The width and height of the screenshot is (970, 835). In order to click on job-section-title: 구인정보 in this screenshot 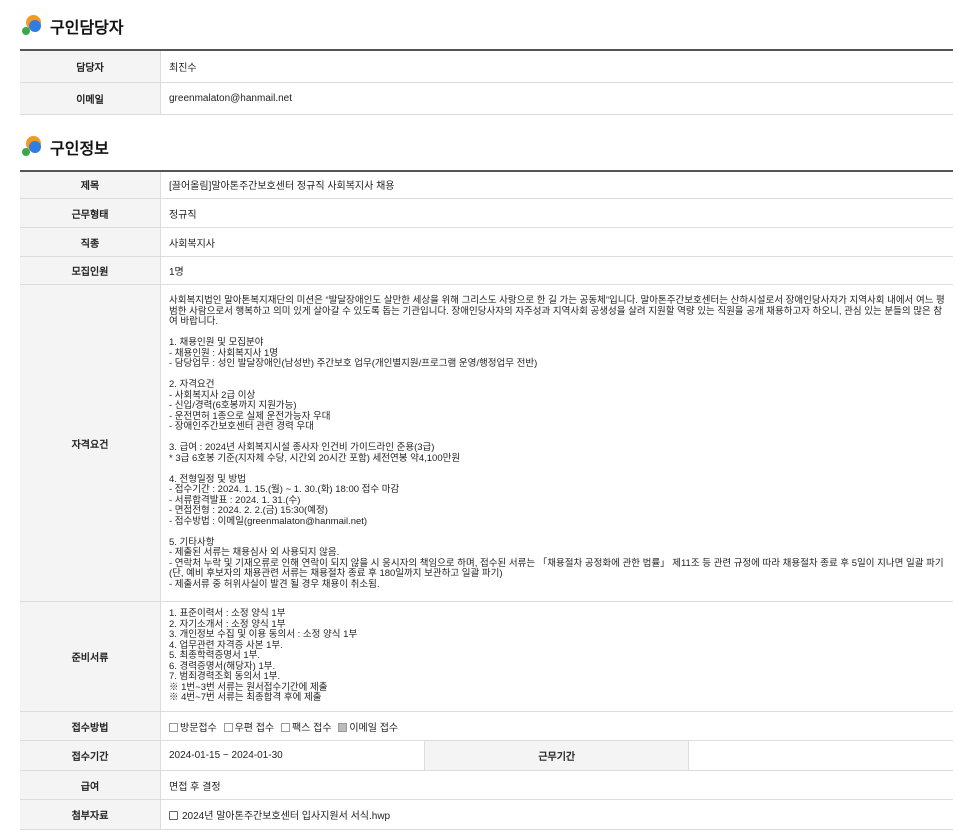, I will do `click(79, 149)`.